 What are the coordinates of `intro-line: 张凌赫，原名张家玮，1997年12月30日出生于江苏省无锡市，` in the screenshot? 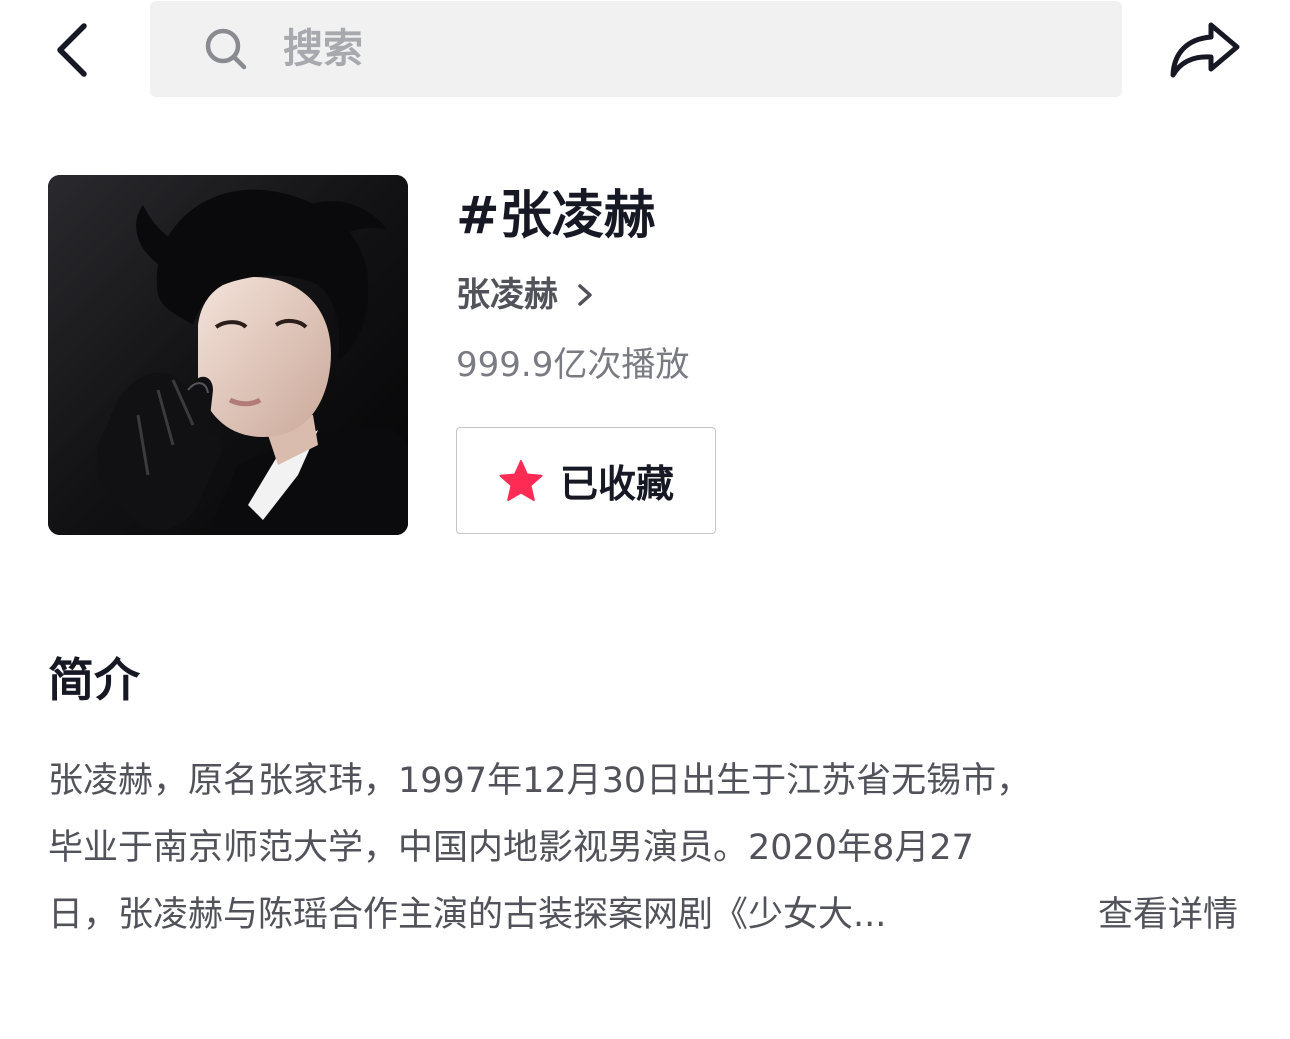 It's located at (540, 781).